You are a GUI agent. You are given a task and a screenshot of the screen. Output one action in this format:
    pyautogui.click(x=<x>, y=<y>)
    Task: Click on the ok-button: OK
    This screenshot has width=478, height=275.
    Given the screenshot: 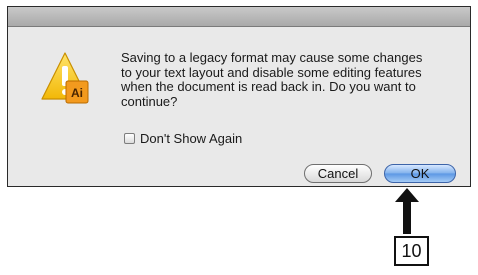 What is the action you would take?
    pyautogui.click(x=420, y=173)
    